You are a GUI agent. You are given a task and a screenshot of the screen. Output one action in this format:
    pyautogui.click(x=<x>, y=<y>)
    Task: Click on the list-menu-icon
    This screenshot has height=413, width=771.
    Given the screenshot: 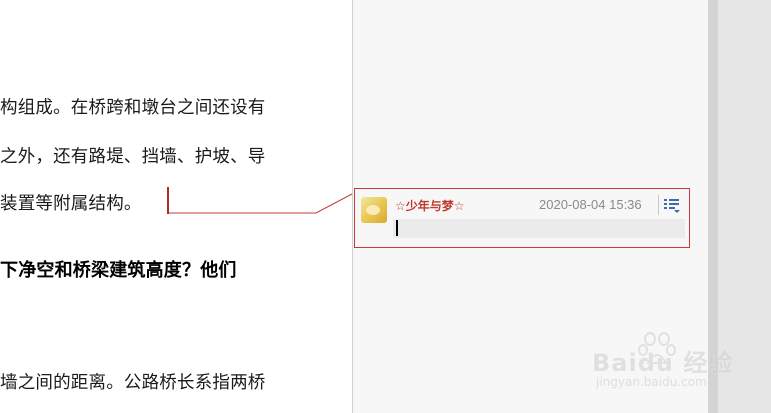 What is the action you would take?
    pyautogui.click(x=672, y=206)
    